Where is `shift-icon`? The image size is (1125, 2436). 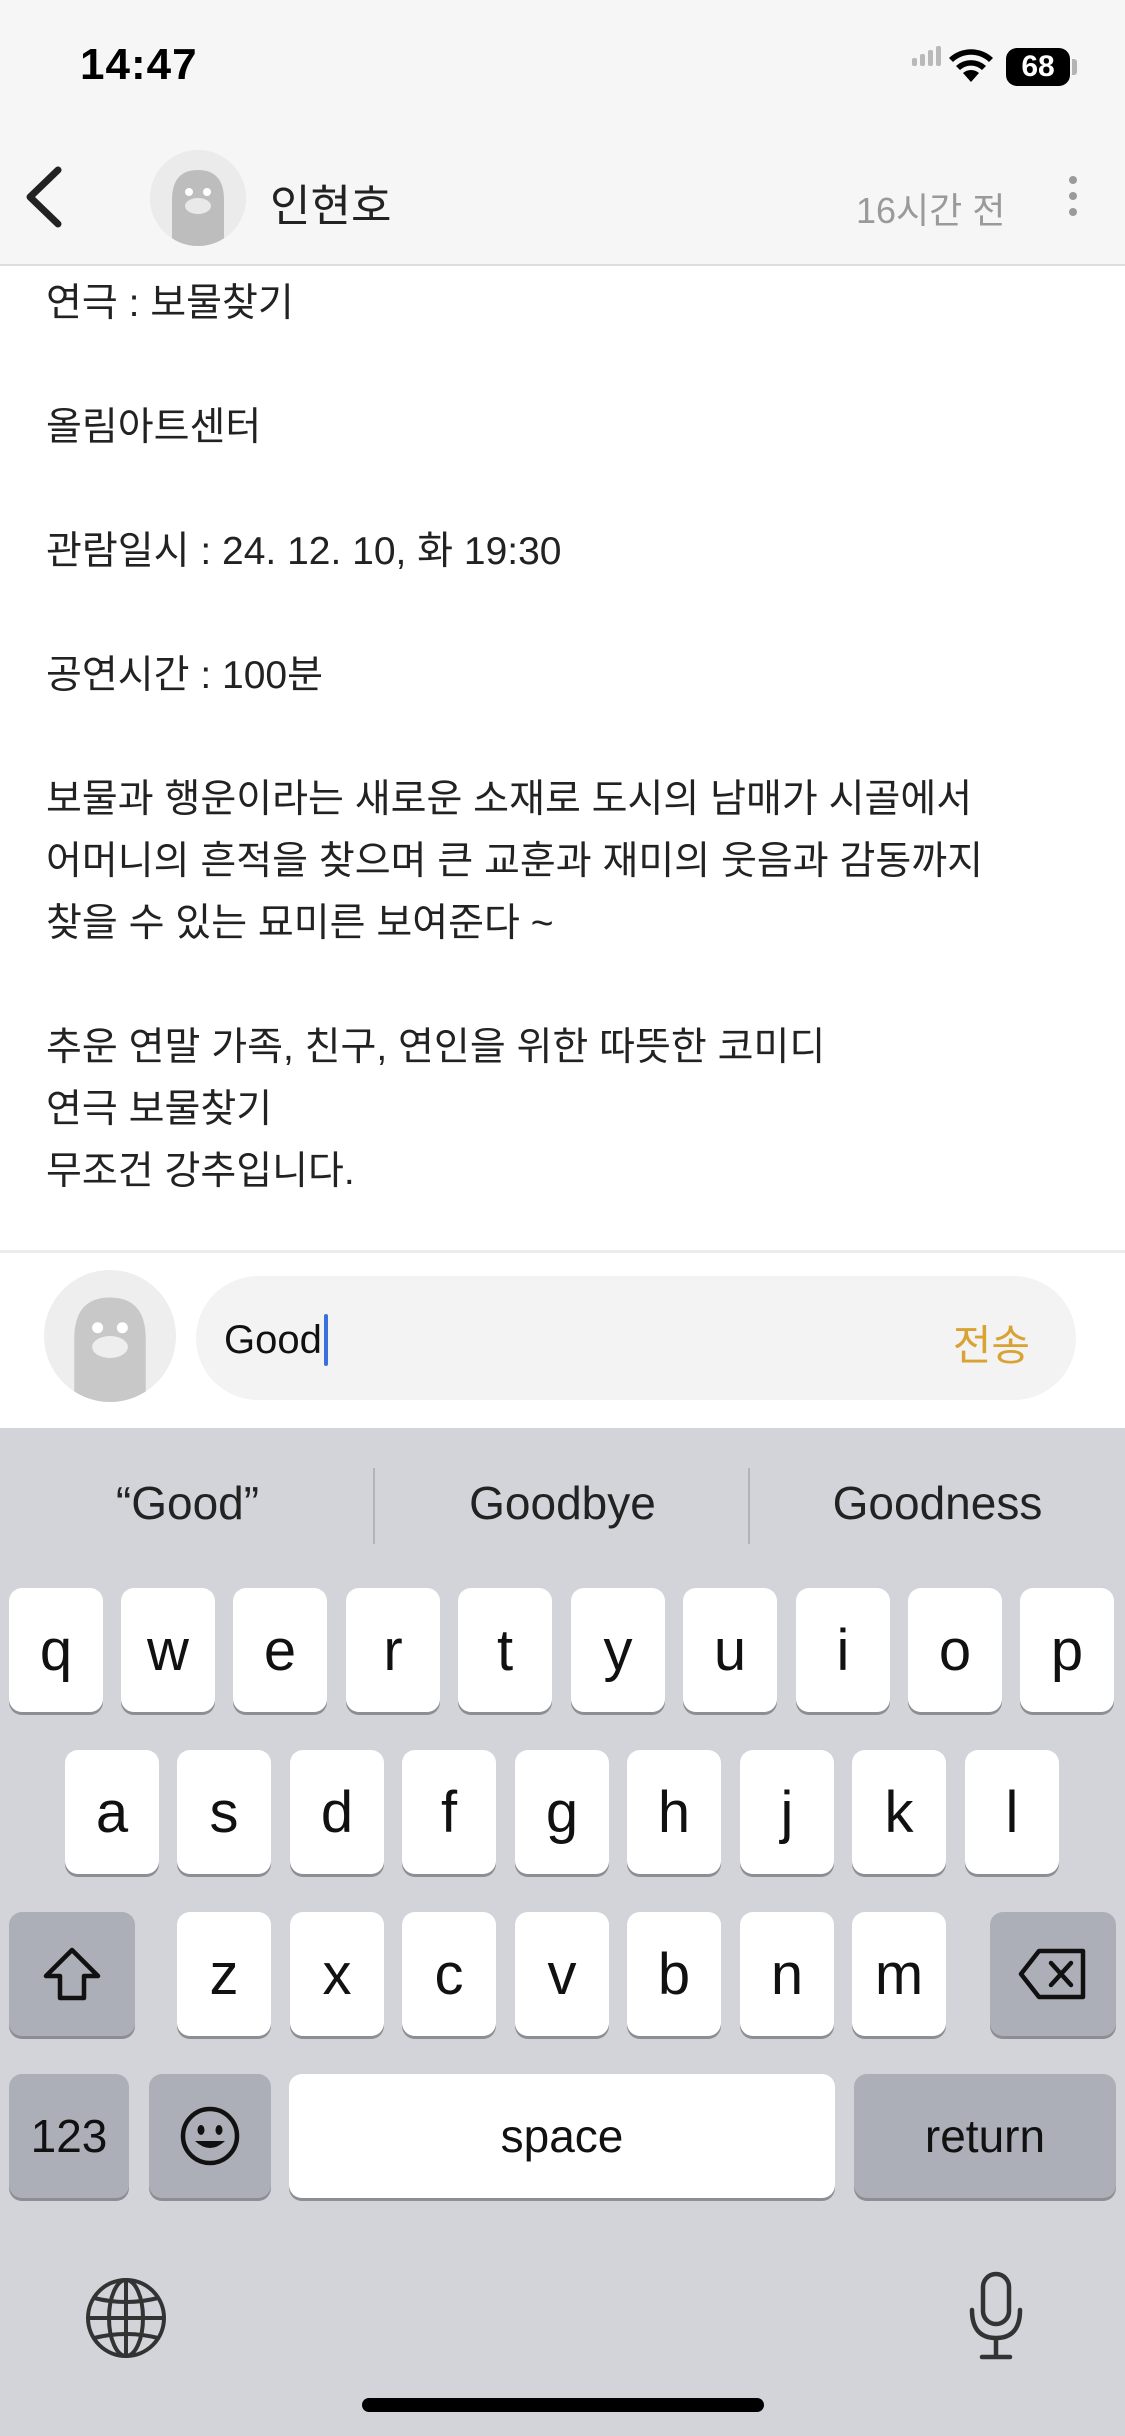
shift-icon is located at coordinates (72, 1974).